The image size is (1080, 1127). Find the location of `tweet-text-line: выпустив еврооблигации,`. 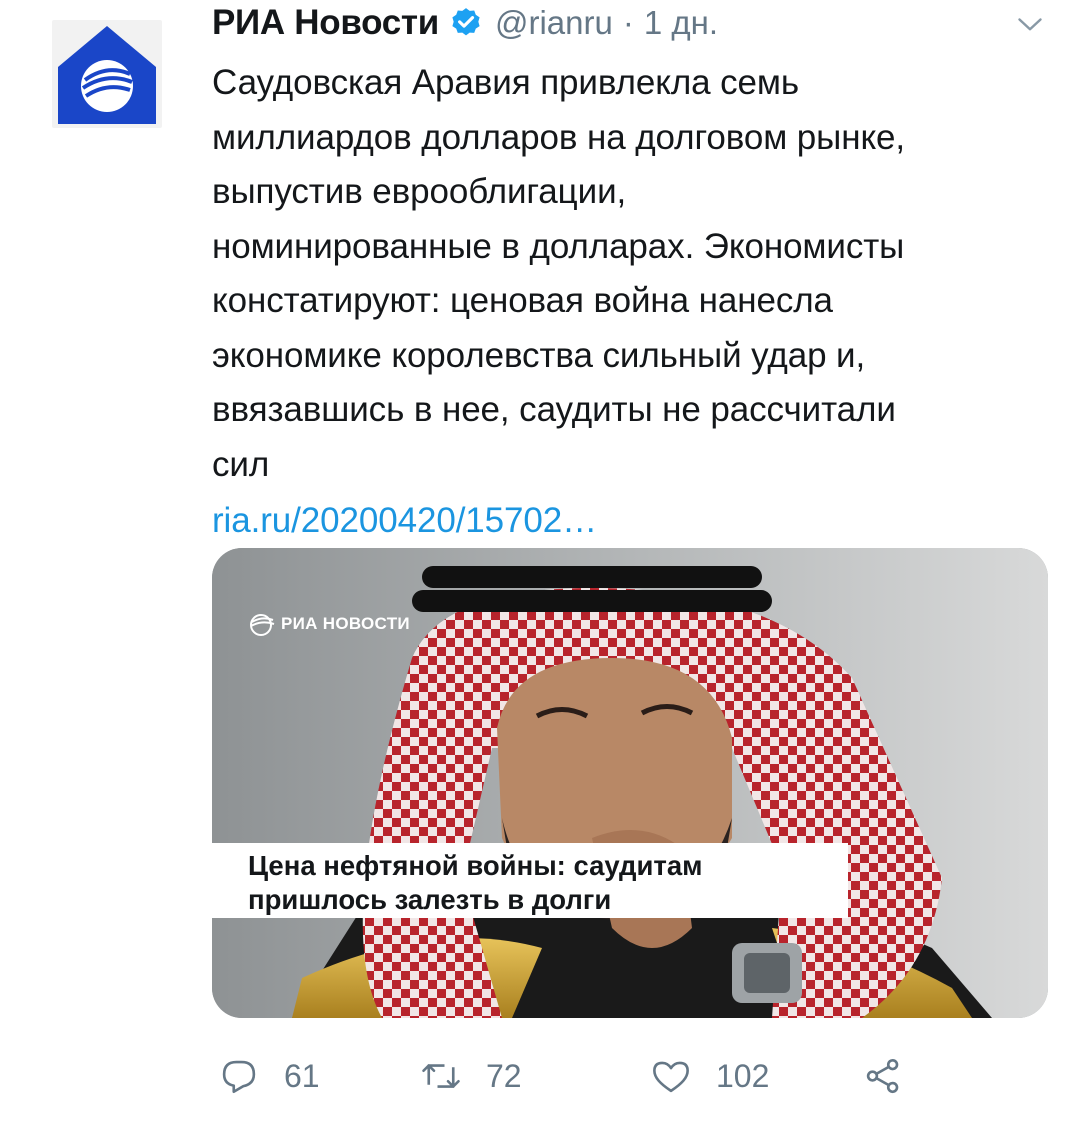

tweet-text-line: выпустив еврооблигации, is located at coordinates (419, 191).